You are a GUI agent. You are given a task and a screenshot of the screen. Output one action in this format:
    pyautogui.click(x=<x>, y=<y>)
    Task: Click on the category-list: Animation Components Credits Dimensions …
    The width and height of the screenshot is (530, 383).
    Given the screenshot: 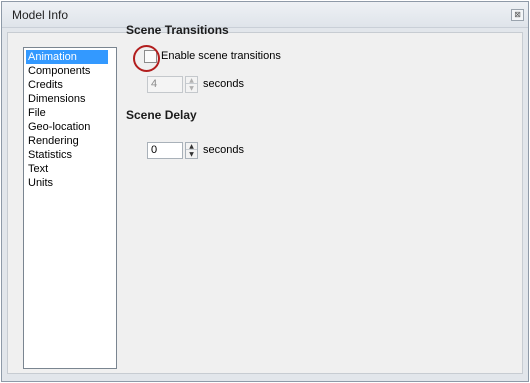 What is the action you would take?
    pyautogui.click(x=70, y=208)
    